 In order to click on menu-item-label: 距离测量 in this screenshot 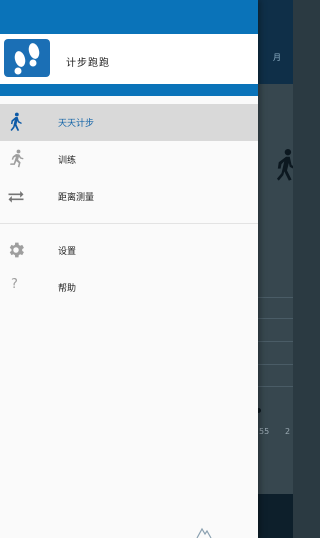, I will do `click(76, 198)`.